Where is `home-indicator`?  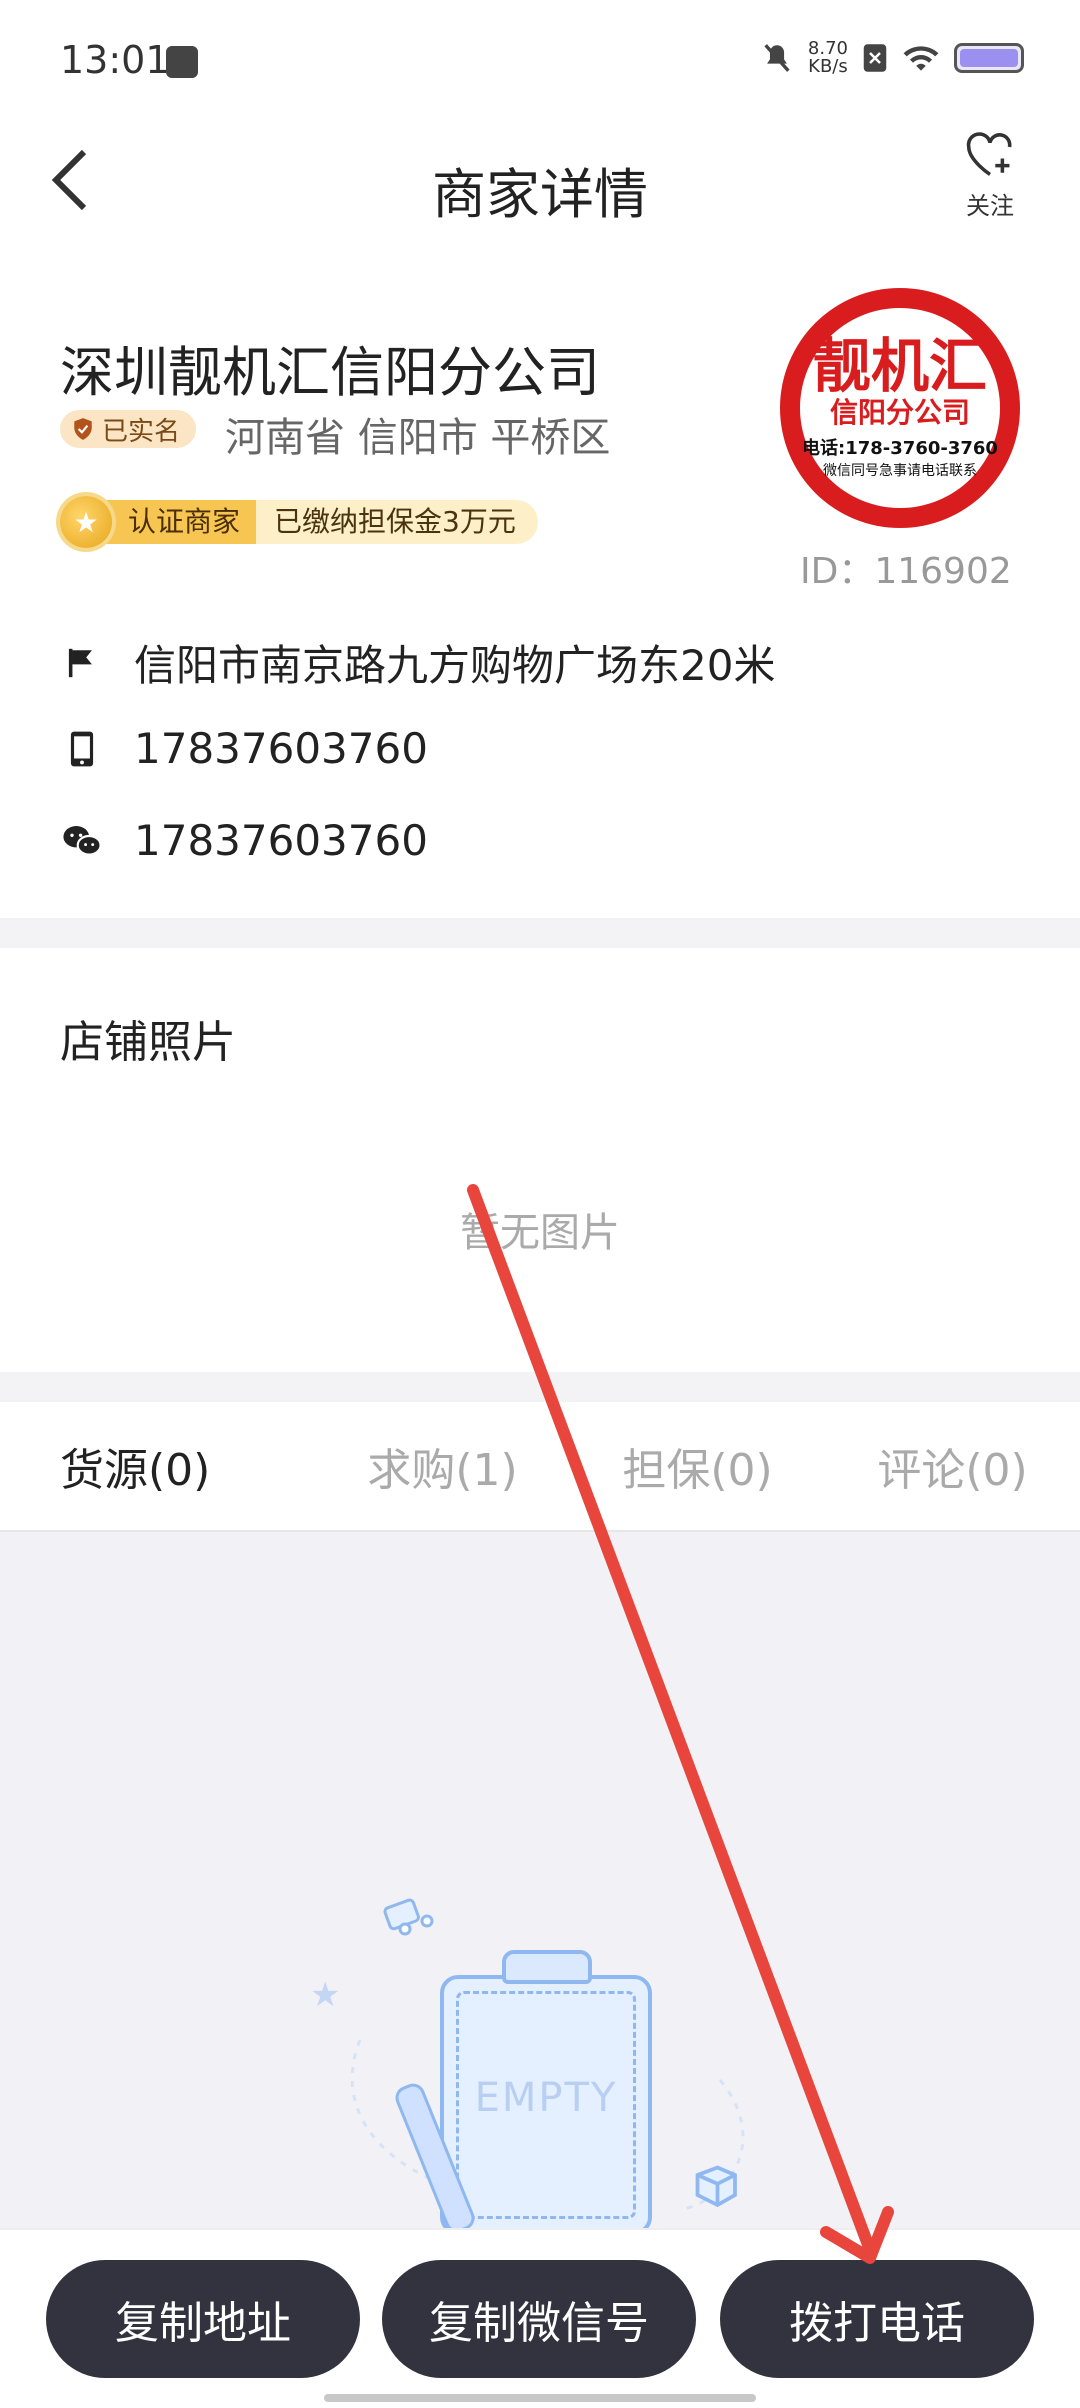 home-indicator is located at coordinates (540, 2398).